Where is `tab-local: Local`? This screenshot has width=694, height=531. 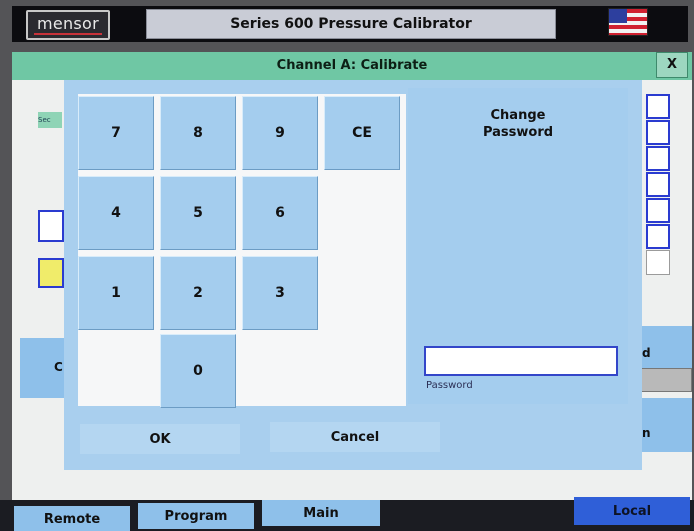
tab-local: Local is located at coordinates (632, 511).